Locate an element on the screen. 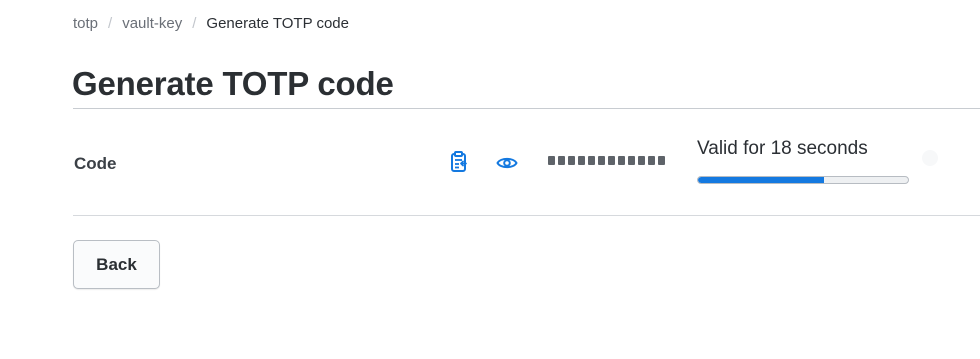 The width and height of the screenshot is (980, 359). breadcrumb-current: Generate TOTP code is located at coordinates (277, 23).